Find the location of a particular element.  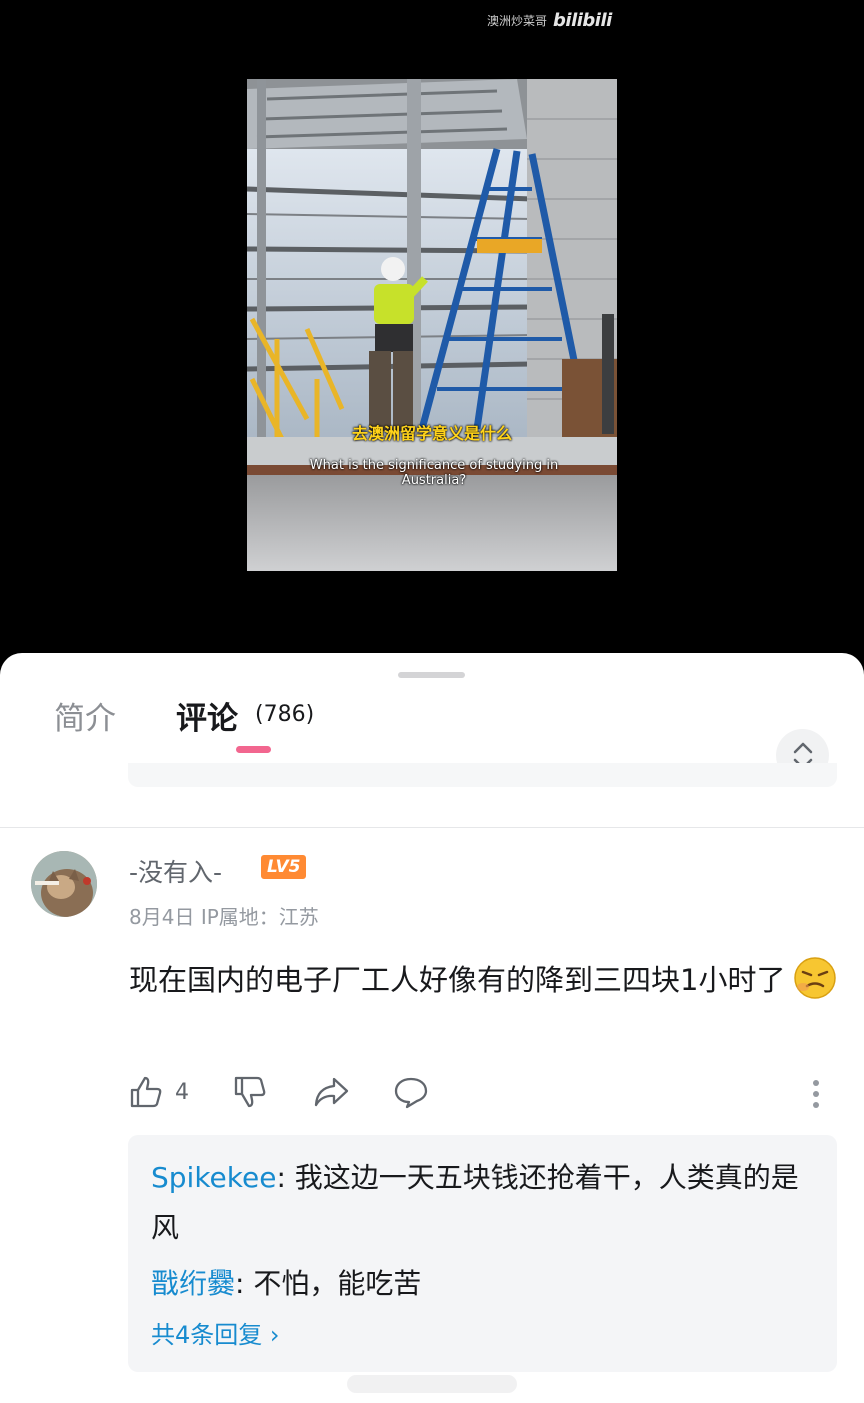

video-watermark: 澳洲炒菜哥 bilibili is located at coordinates (549, 20).